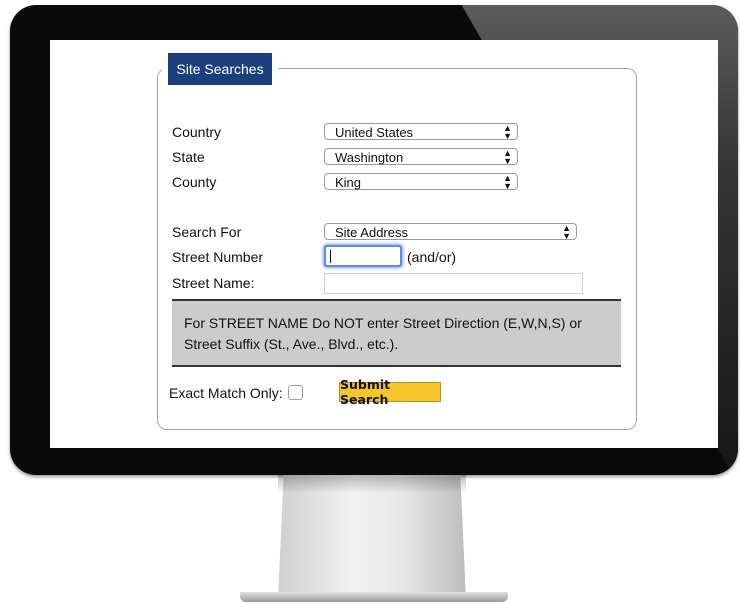 The image size is (740, 604). I want to click on street-number-label: Street Number, so click(218, 257).